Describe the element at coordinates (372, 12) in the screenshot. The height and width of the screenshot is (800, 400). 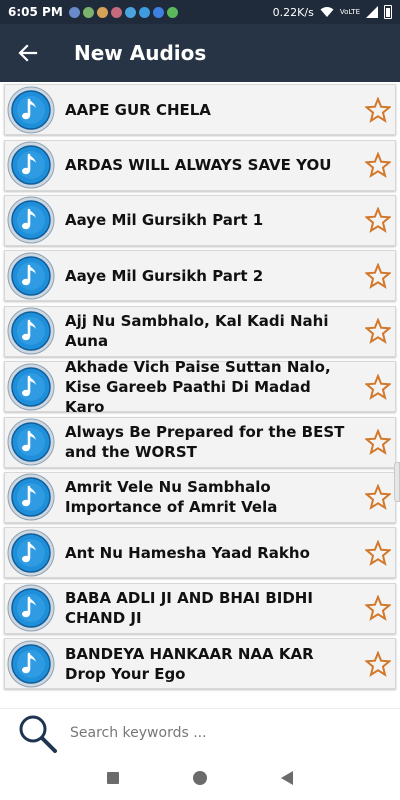
I see `signal-icon` at that location.